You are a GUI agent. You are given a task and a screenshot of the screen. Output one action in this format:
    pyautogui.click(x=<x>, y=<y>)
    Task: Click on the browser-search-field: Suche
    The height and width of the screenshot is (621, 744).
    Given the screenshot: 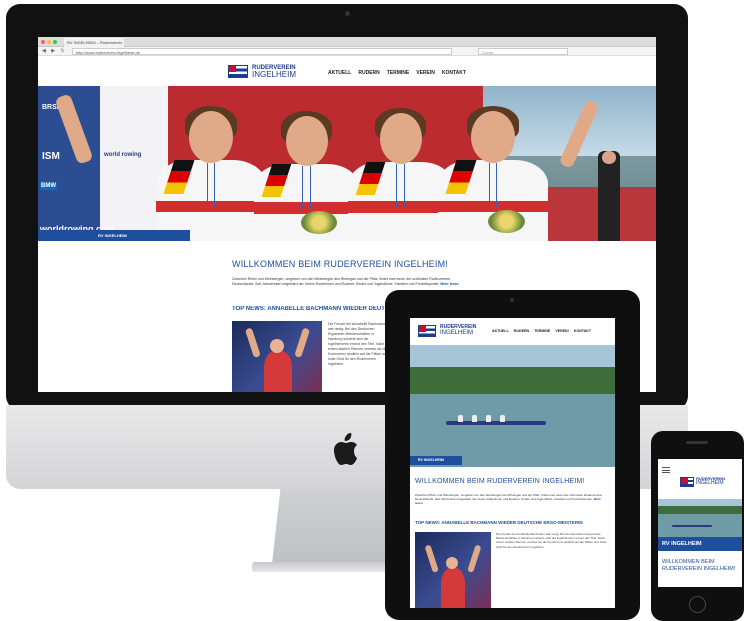 What is the action you would take?
    pyautogui.click(x=523, y=51)
    